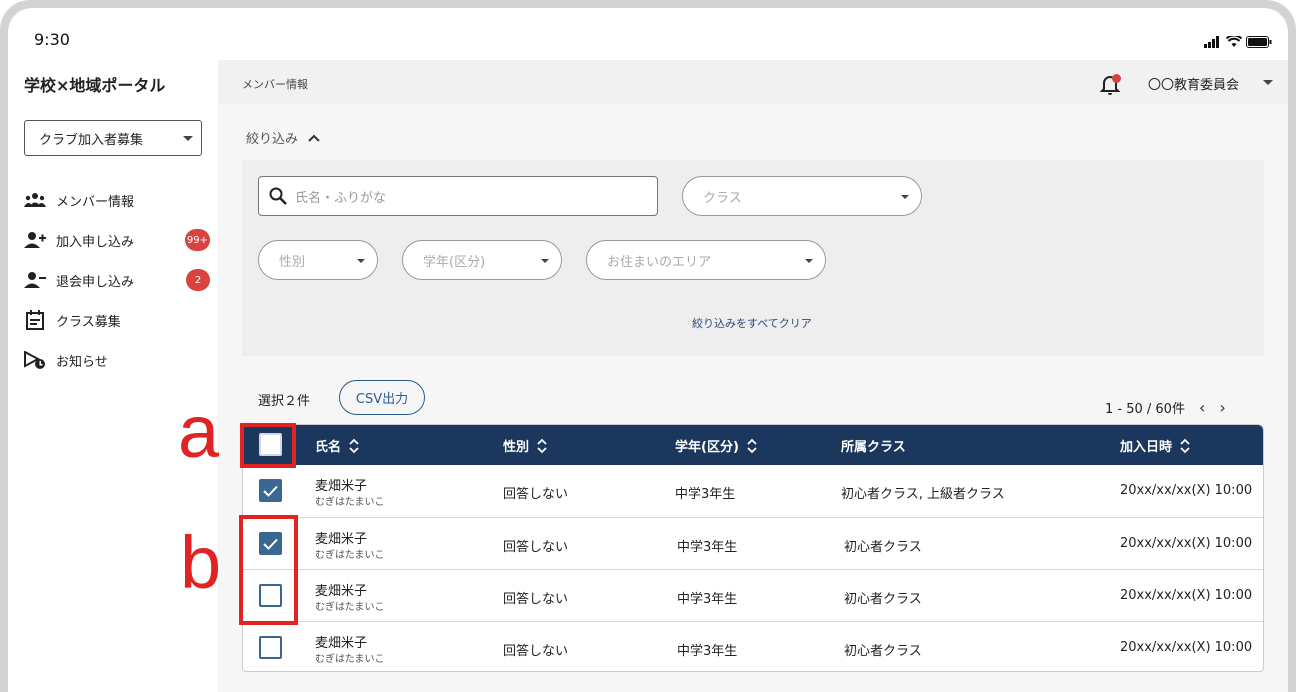 This screenshot has height=692, width=1296. Describe the element at coordinates (458, 196) in the screenshot. I see `search-input: 氏名・ふりがな` at that location.